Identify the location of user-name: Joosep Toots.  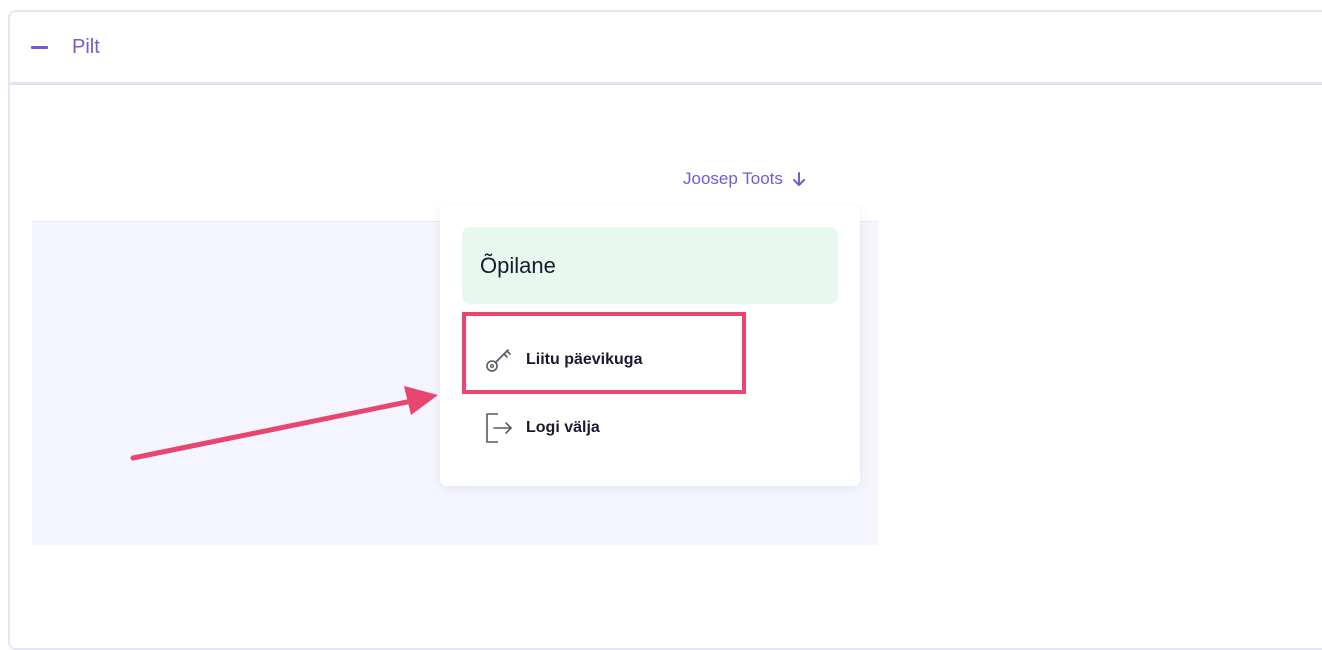
(733, 178).